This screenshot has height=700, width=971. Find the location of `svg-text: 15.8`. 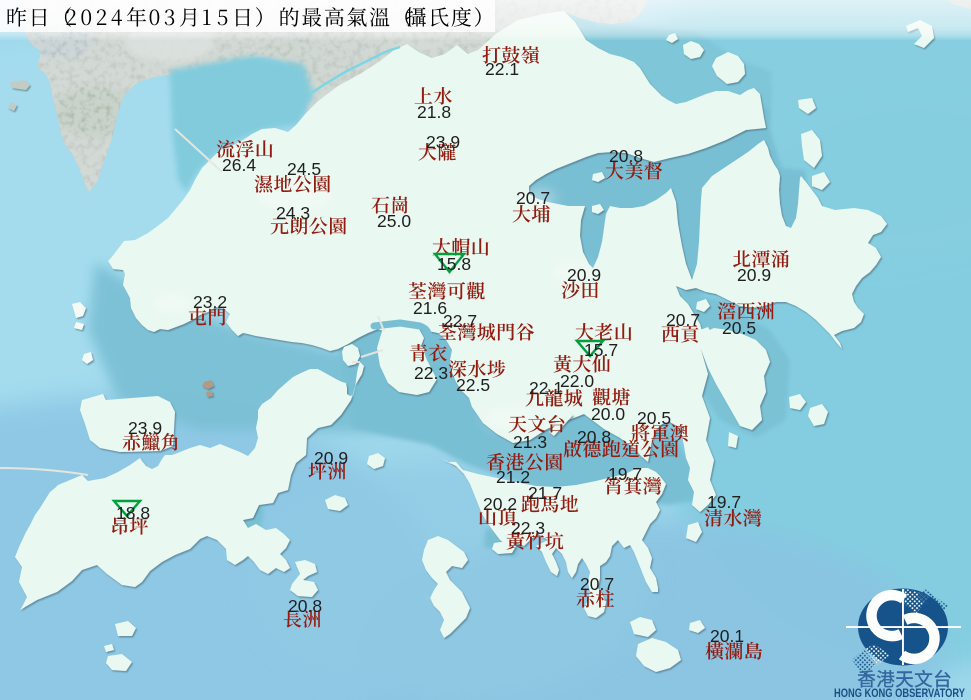

svg-text: 15.8 is located at coordinates (454, 264).